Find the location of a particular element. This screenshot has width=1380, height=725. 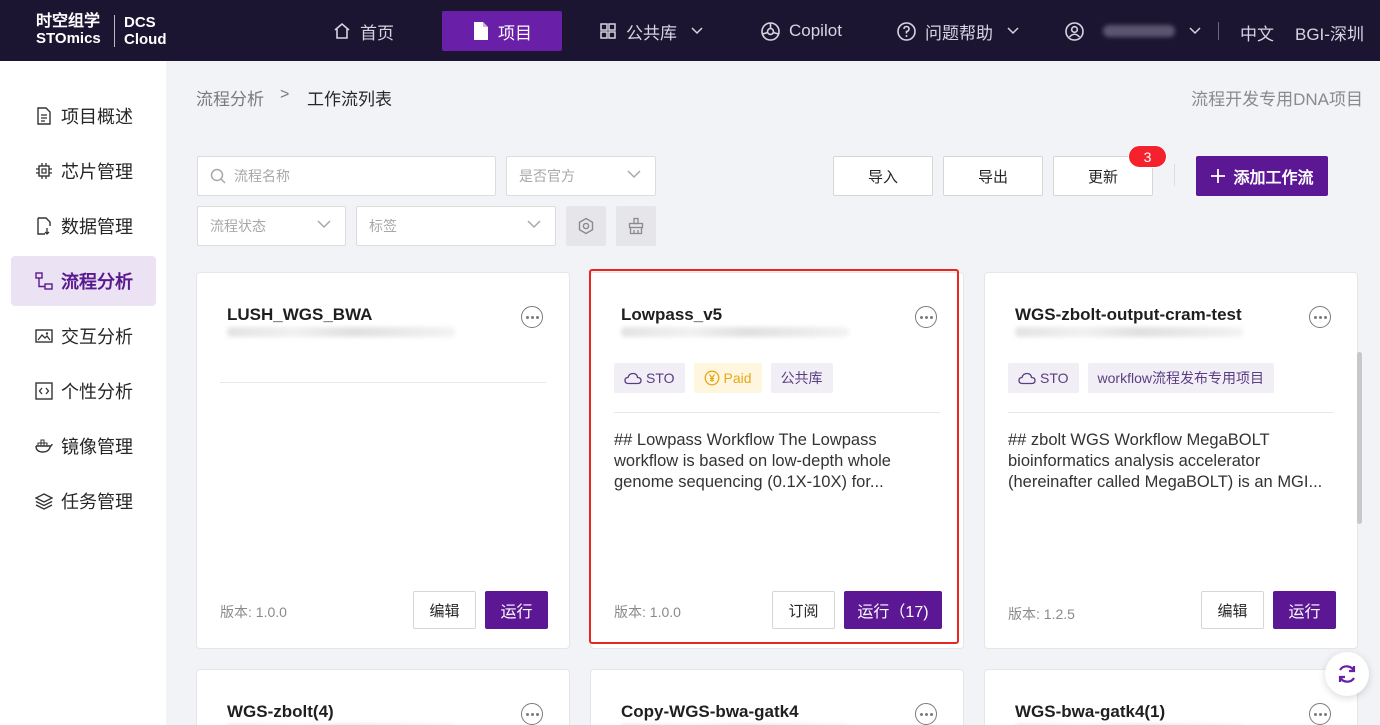

broom-icon is located at coordinates (636, 226).